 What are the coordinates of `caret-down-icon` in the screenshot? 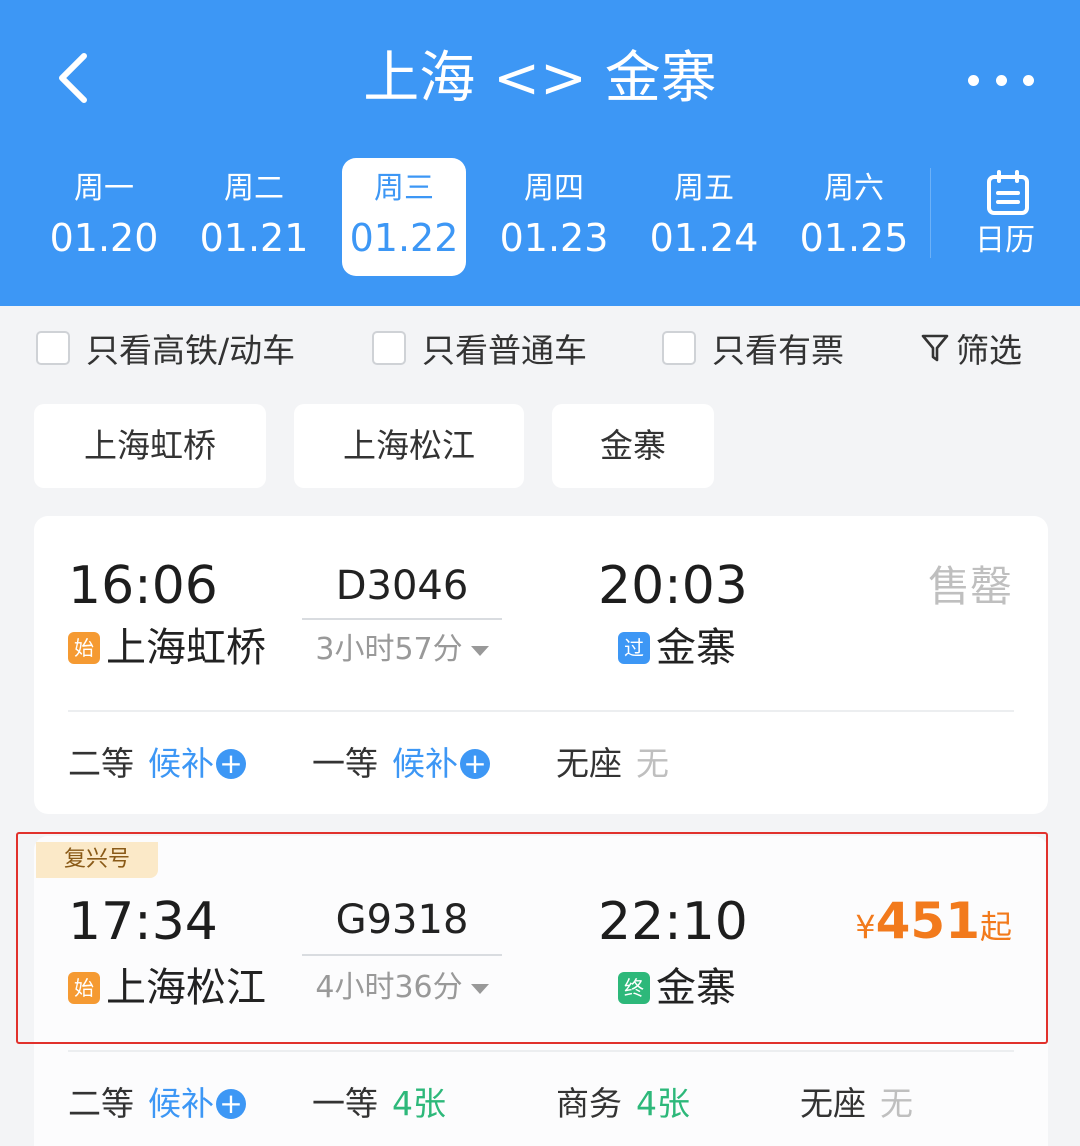 It's located at (479, 650).